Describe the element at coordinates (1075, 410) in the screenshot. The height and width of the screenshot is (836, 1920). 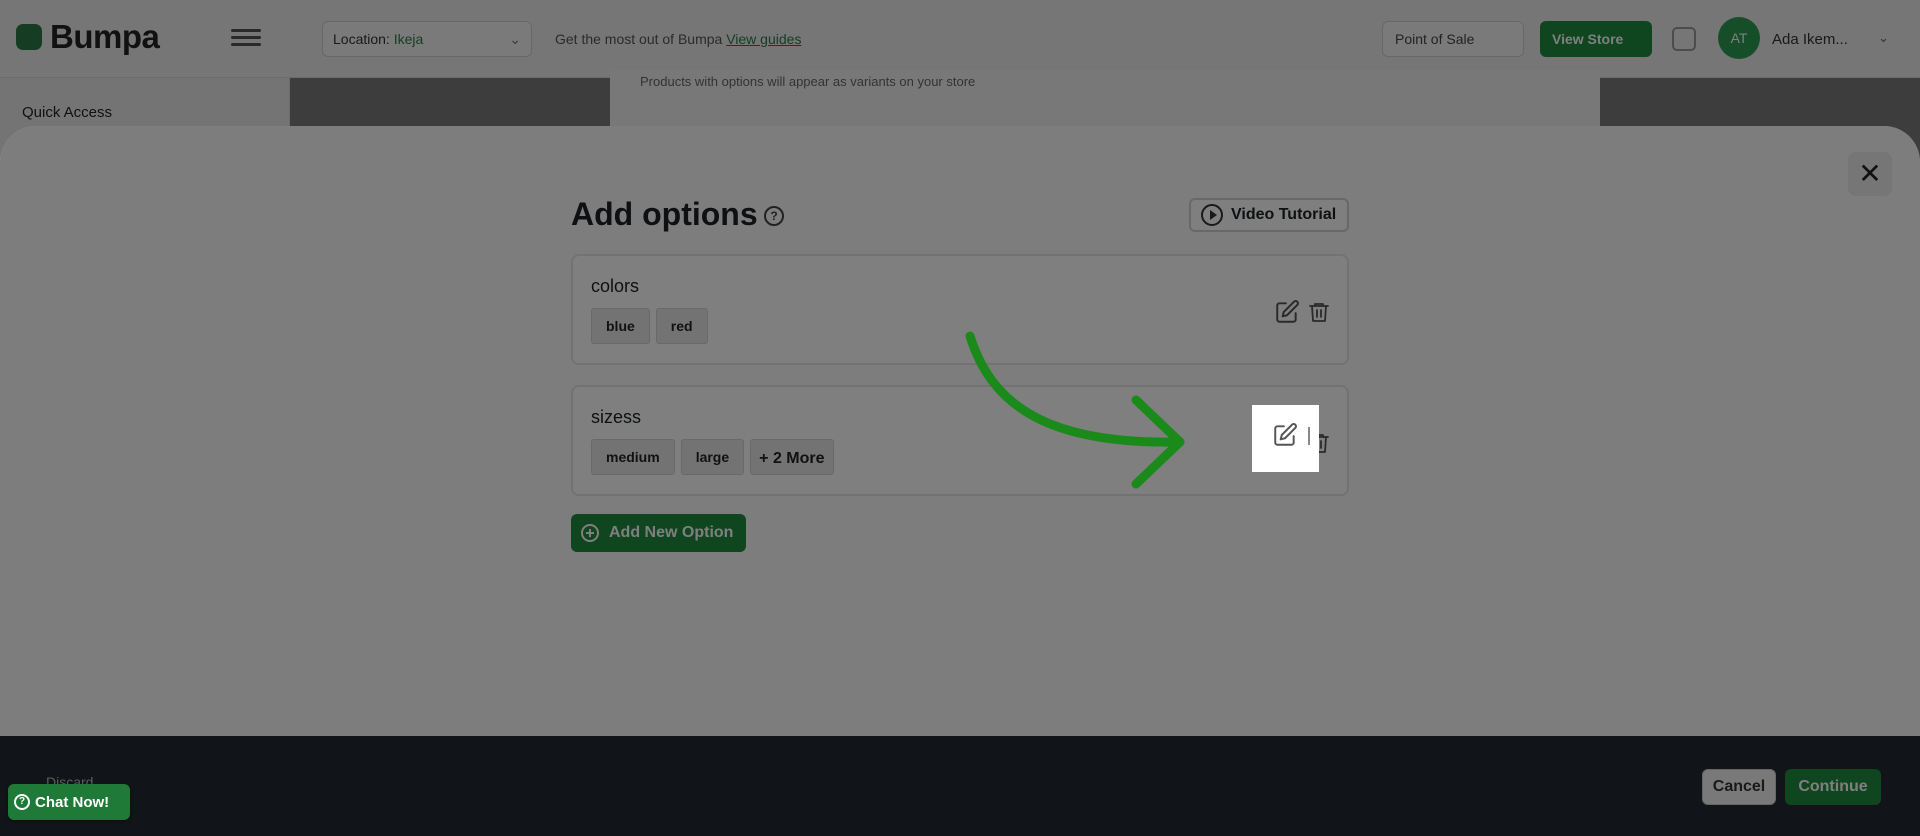
I see `pointer-arrow-icon` at that location.